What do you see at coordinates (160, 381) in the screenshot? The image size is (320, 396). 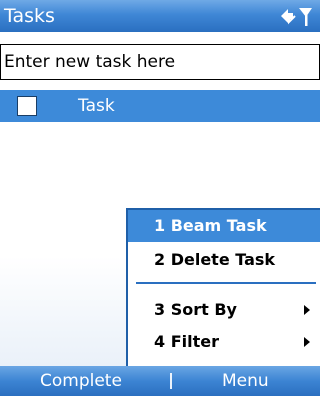 I see `softkey-bar: Complete Menu` at bounding box center [160, 381].